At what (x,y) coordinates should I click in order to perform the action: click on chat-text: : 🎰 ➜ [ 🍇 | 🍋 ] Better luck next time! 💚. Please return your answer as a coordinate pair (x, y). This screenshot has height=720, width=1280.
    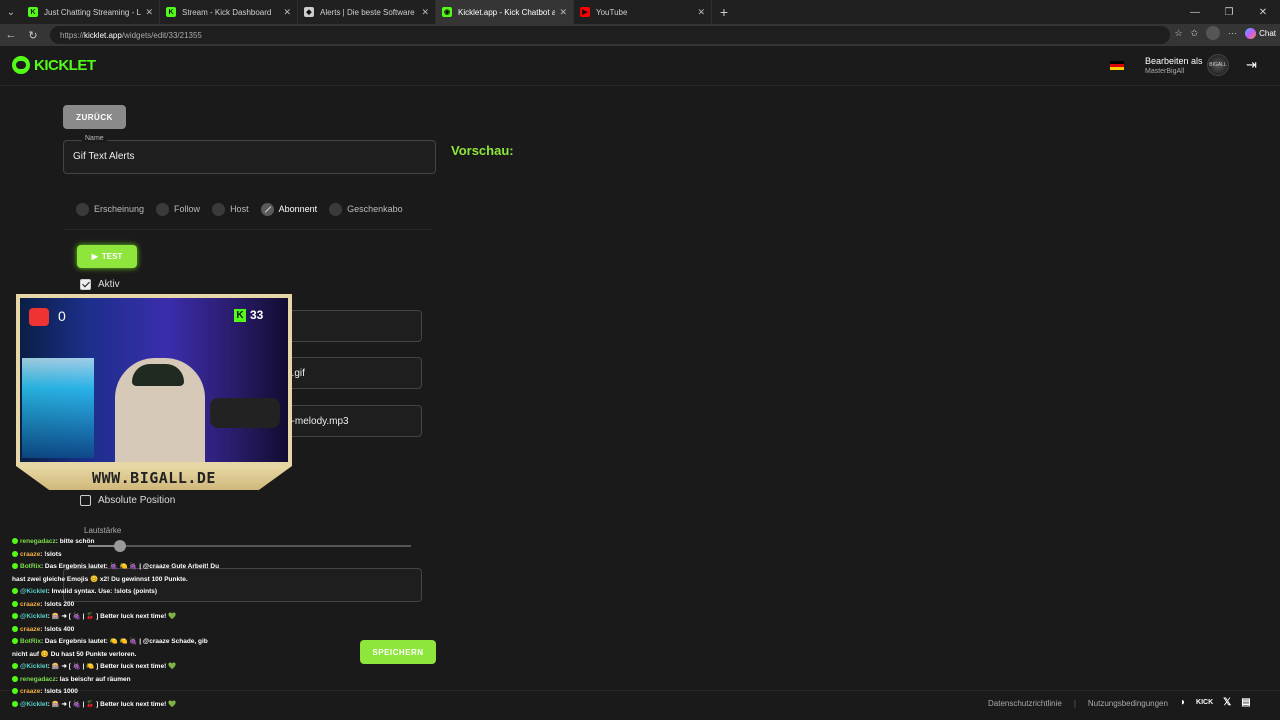
    Looking at the image, I should click on (112, 666).